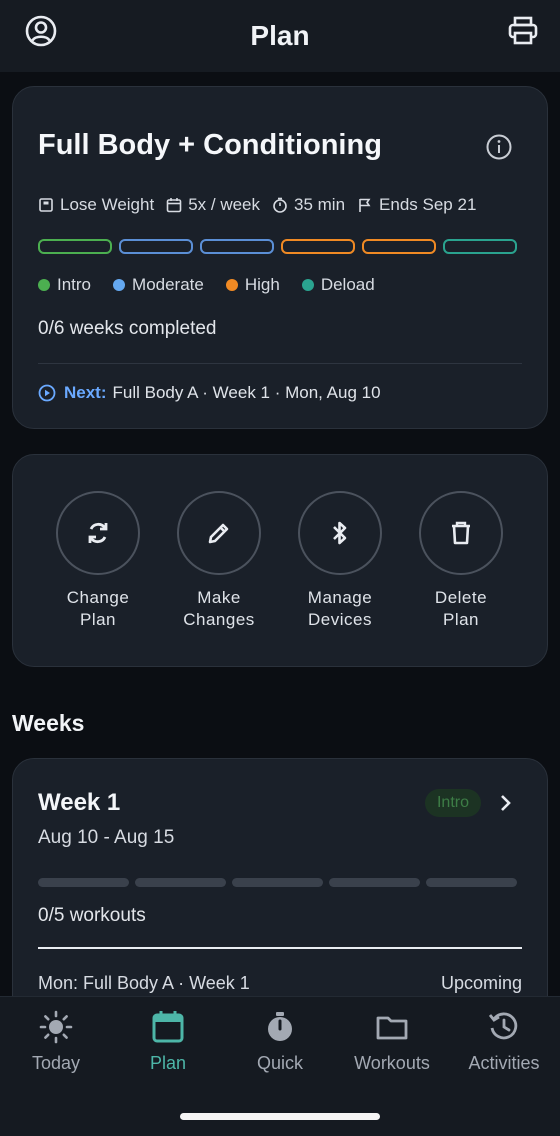 The image size is (560, 1136). I want to click on workout-row-label: Mon: Full Body A · Week 1, so click(144, 983).